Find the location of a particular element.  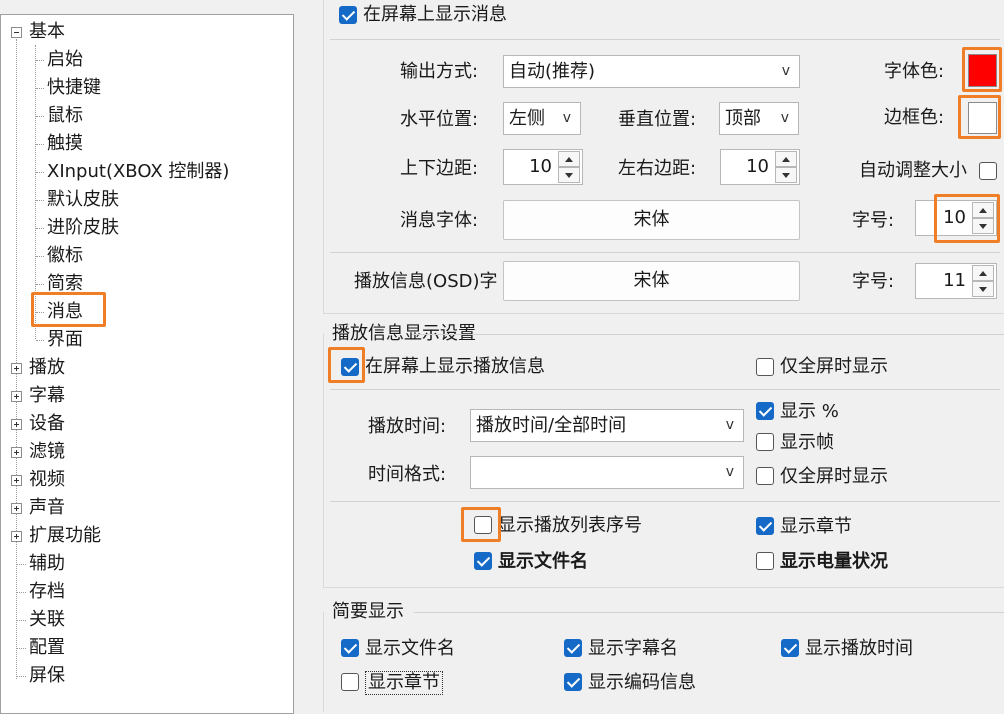

font-color-swatch is located at coordinates (982, 70).